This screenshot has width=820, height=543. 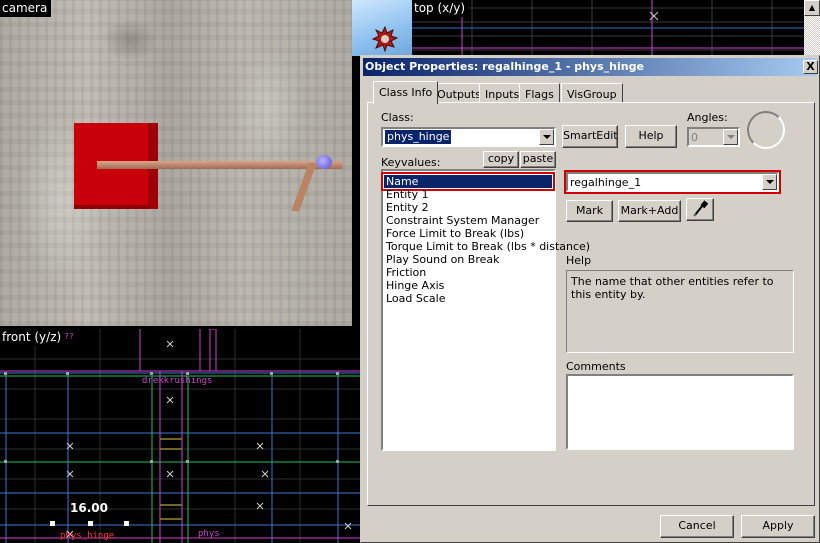 What do you see at coordinates (462, 220) in the screenshot?
I see `keyvalue-item-constraint-system: Constraint System Manager` at bounding box center [462, 220].